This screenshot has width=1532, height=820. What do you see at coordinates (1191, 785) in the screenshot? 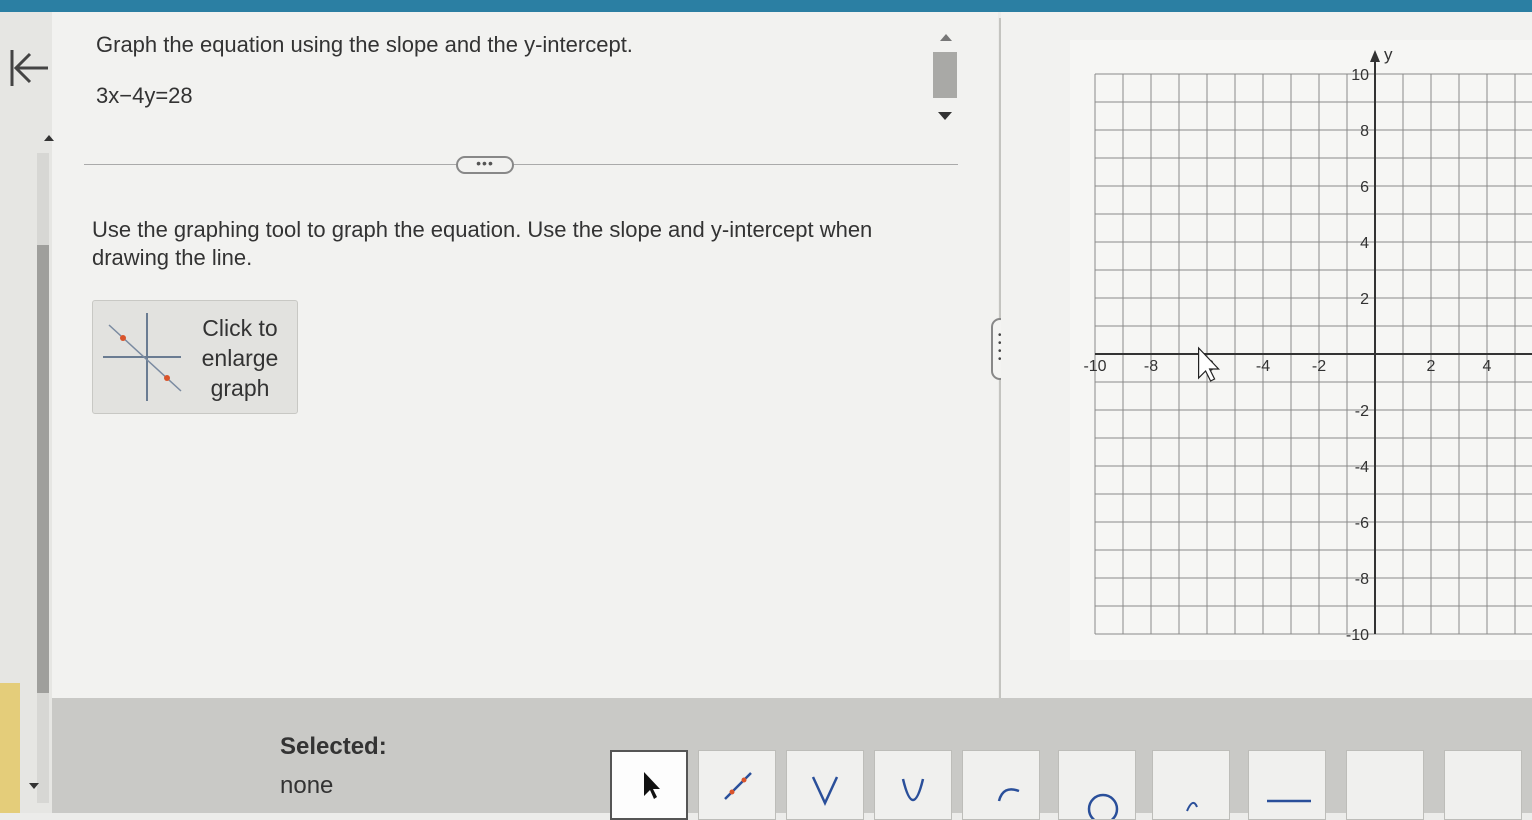
I see `cubic-tool` at bounding box center [1191, 785].